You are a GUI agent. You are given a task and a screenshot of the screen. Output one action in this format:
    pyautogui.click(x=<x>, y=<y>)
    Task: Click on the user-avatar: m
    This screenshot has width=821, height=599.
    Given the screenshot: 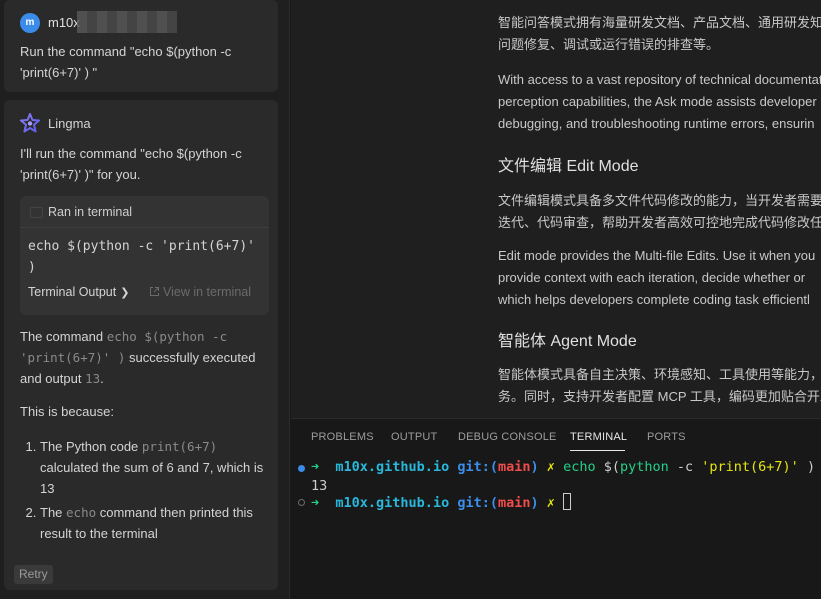 What is the action you would take?
    pyautogui.click(x=30, y=23)
    